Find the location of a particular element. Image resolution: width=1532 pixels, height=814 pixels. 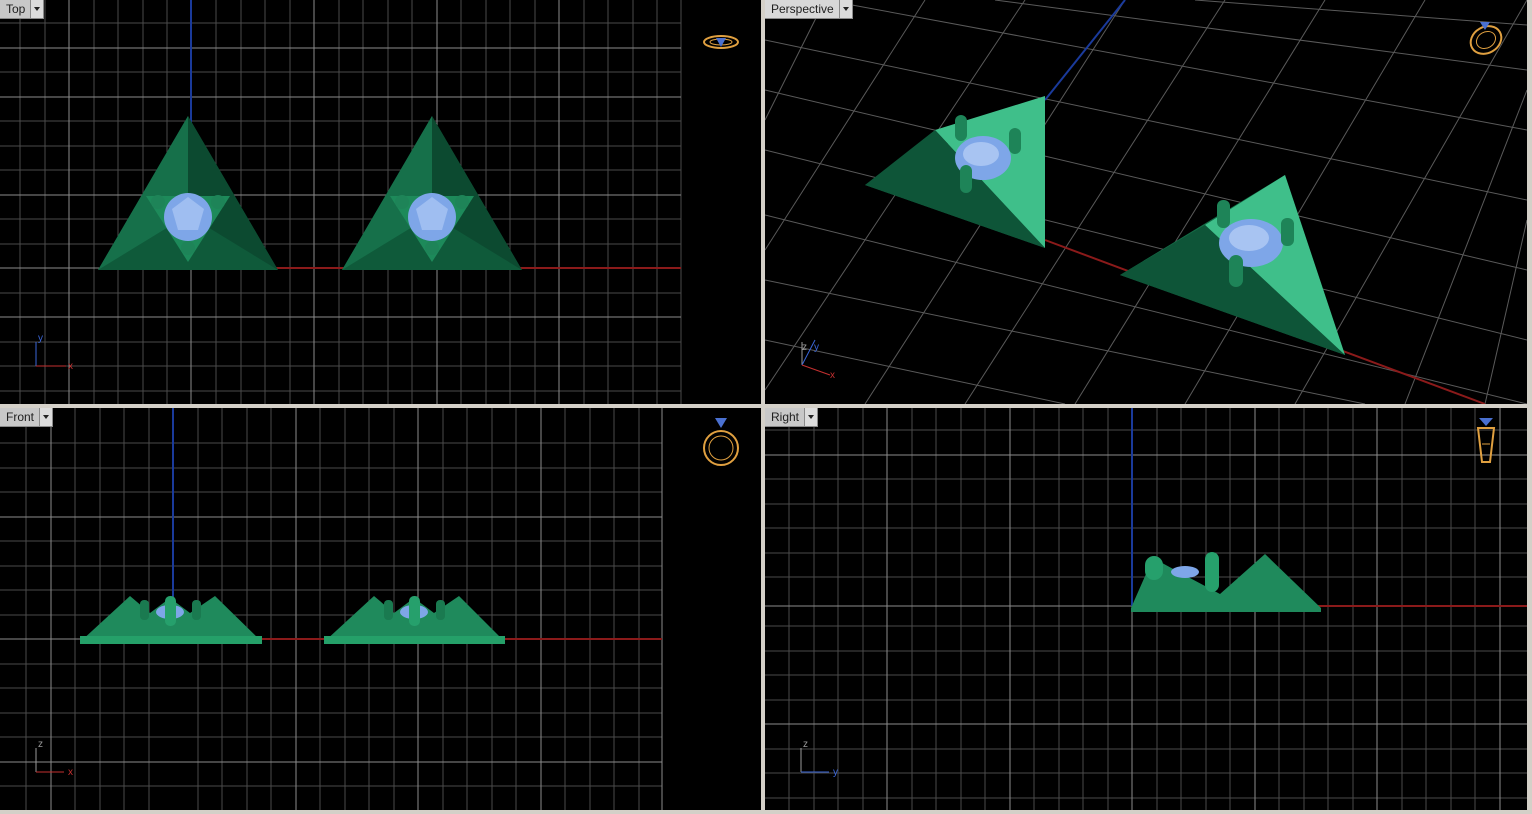

right-axis-labels: z y is located at coordinates (820, 758).